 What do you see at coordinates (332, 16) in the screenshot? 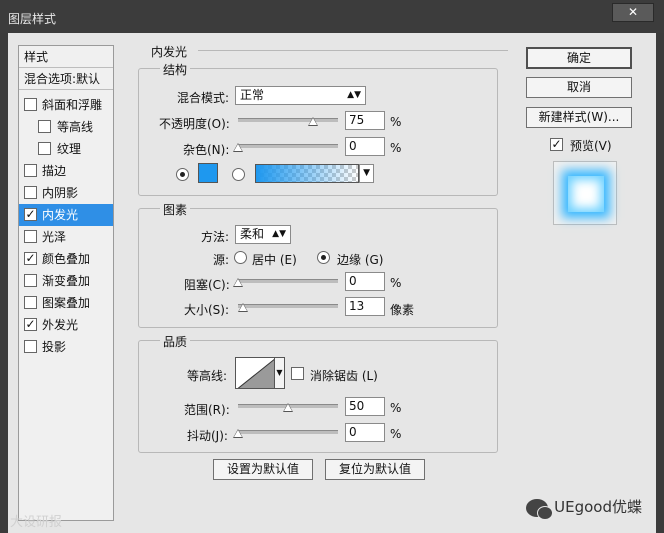
I see `title-bar: 图层样式 ✕` at bounding box center [332, 16].